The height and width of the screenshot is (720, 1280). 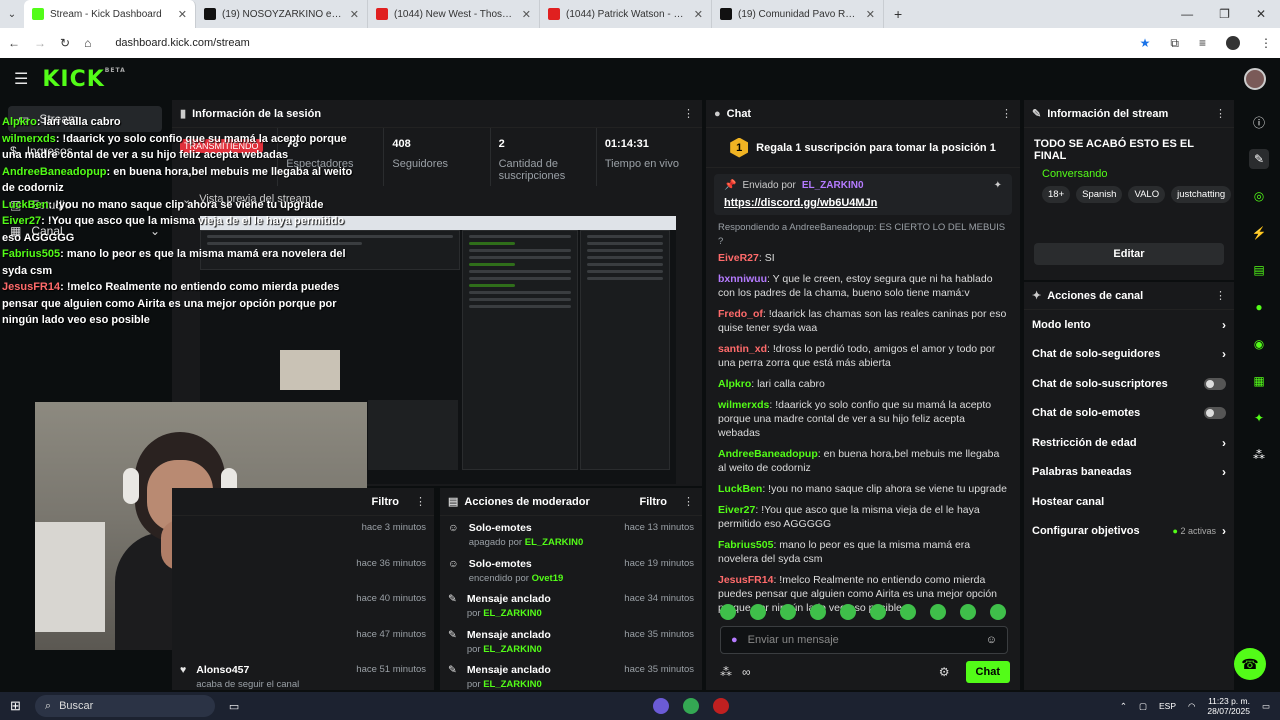 What do you see at coordinates (65, 43) in the screenshot?
I see `reload-icon: ↻` at bounding box center [65, 43].